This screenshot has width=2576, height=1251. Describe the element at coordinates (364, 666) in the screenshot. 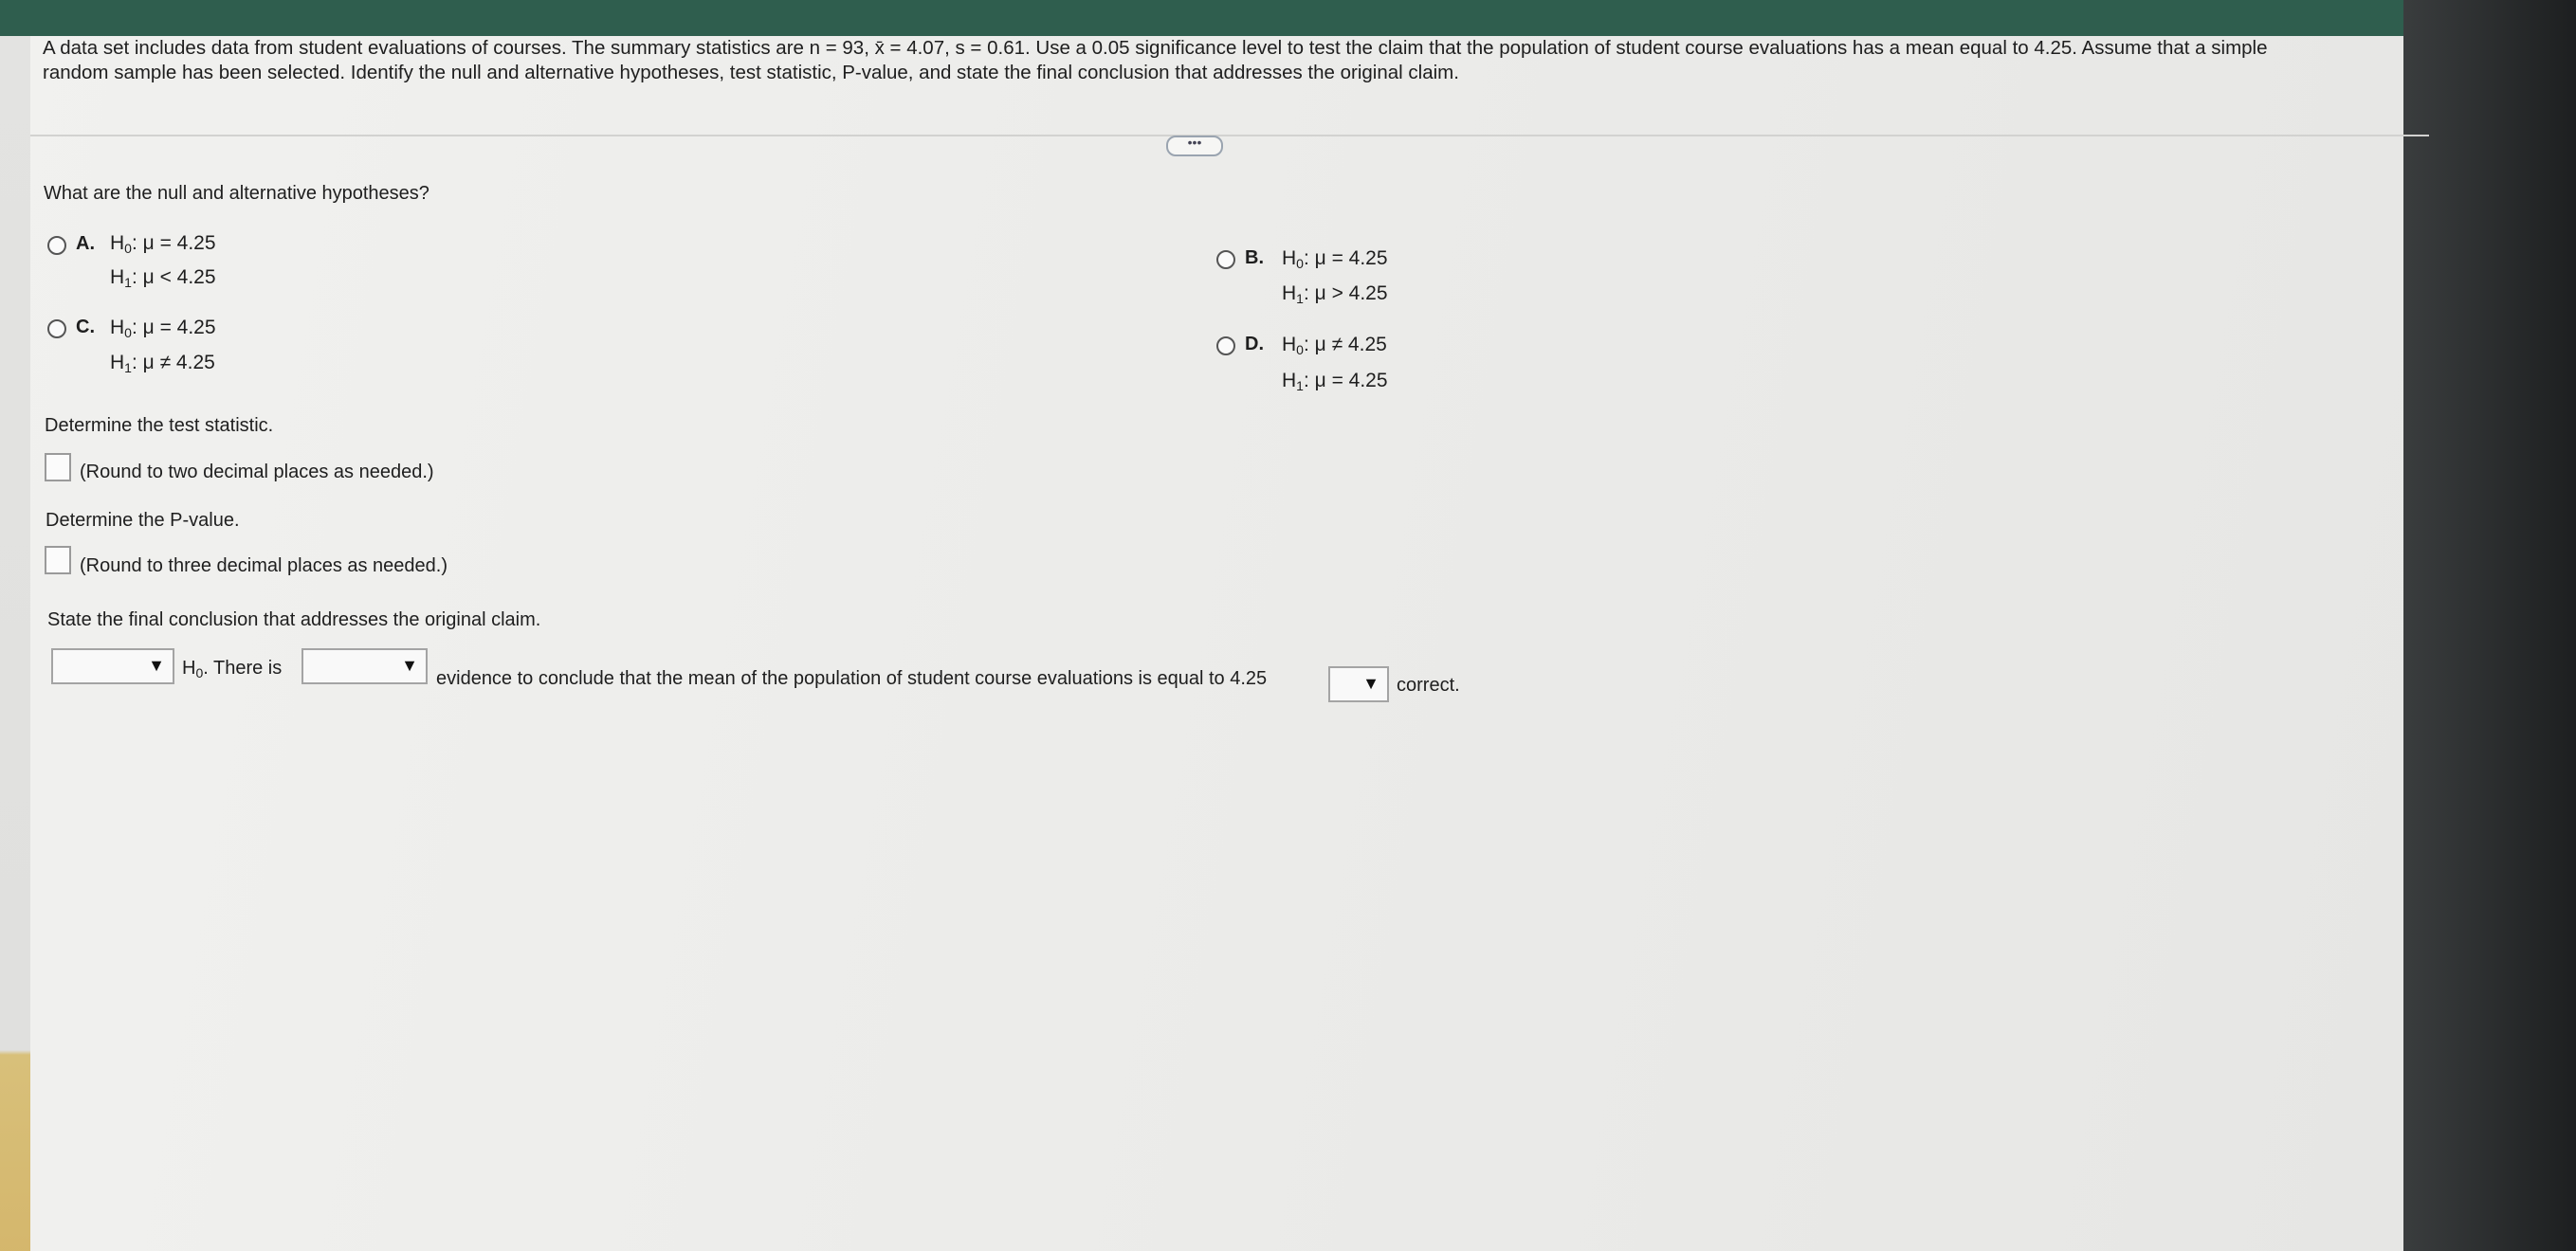

I see `evidence-dropdown: ▼` at that location.